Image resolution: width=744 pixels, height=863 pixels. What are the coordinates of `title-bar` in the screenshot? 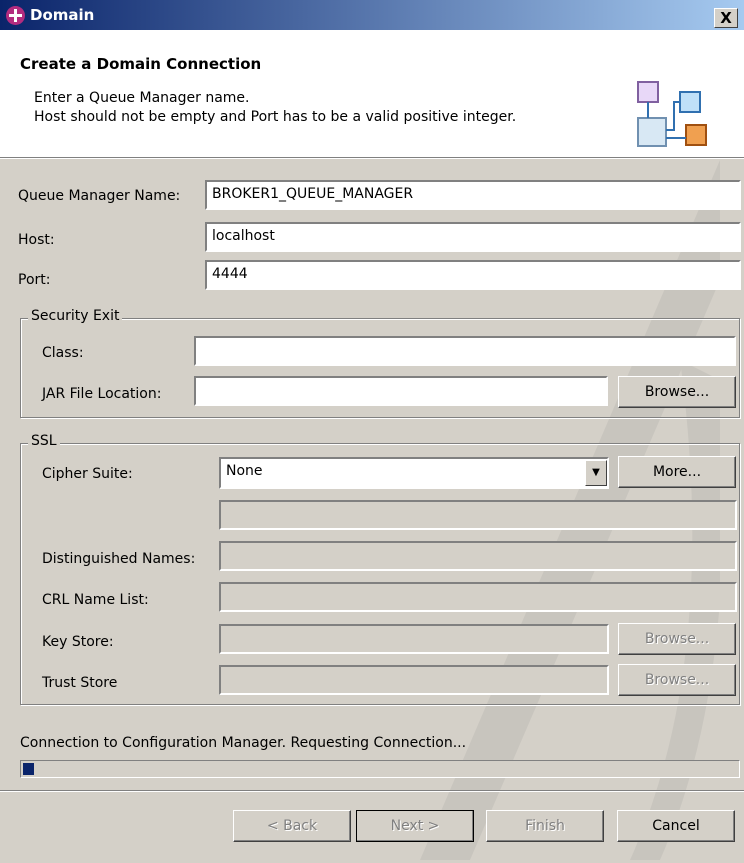 It's located at (372, 15).